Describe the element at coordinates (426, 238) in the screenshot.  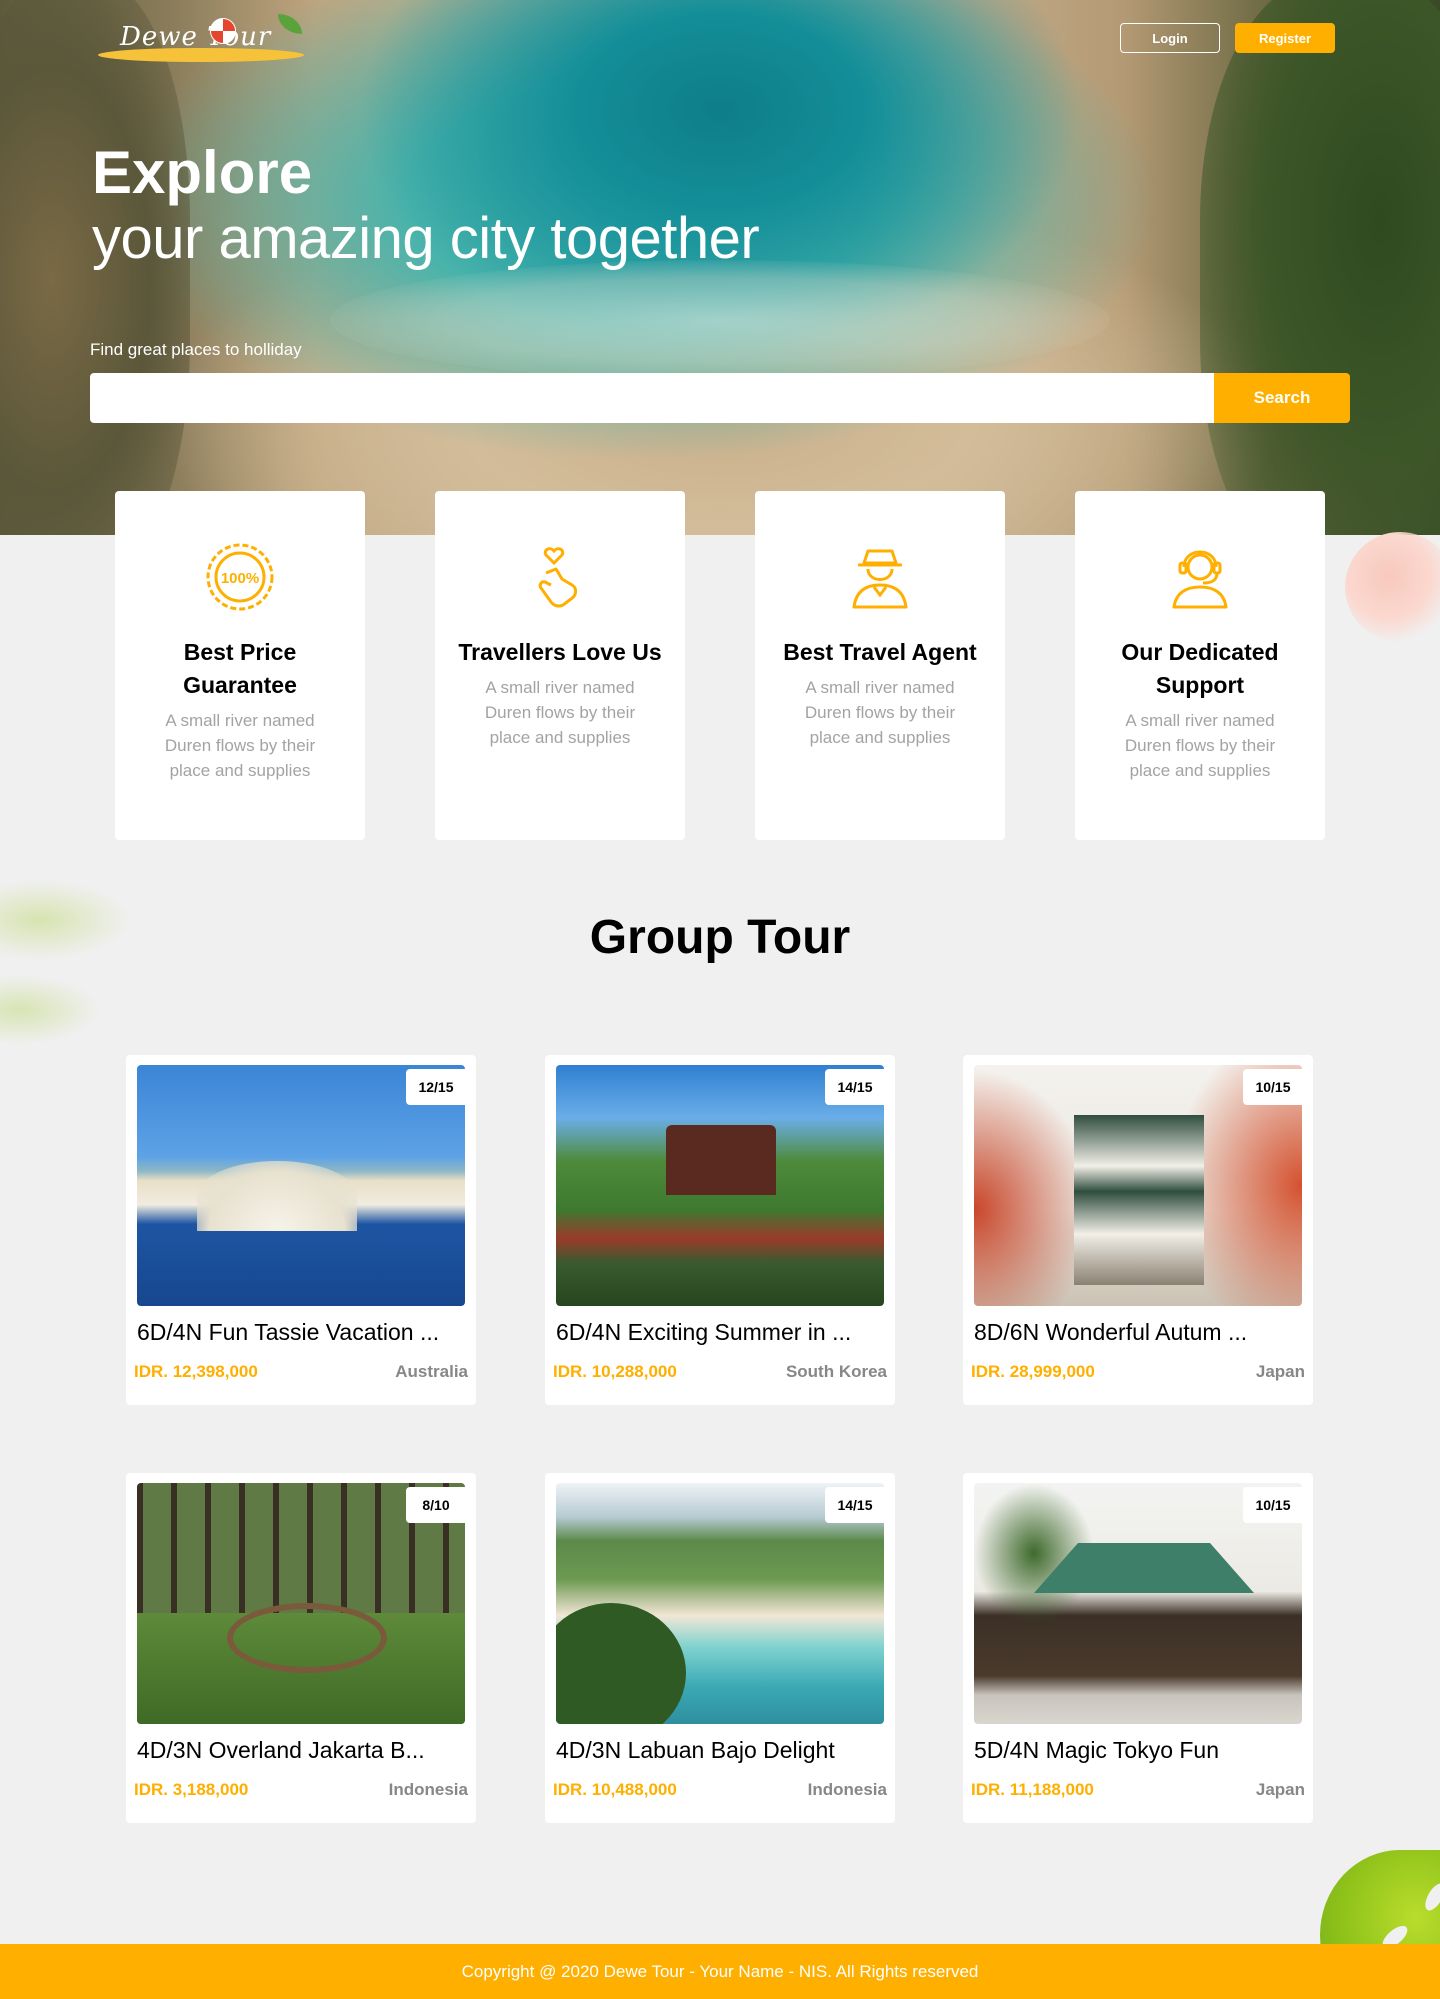
I see `hero-subtitle: your amazing city together` at that location.